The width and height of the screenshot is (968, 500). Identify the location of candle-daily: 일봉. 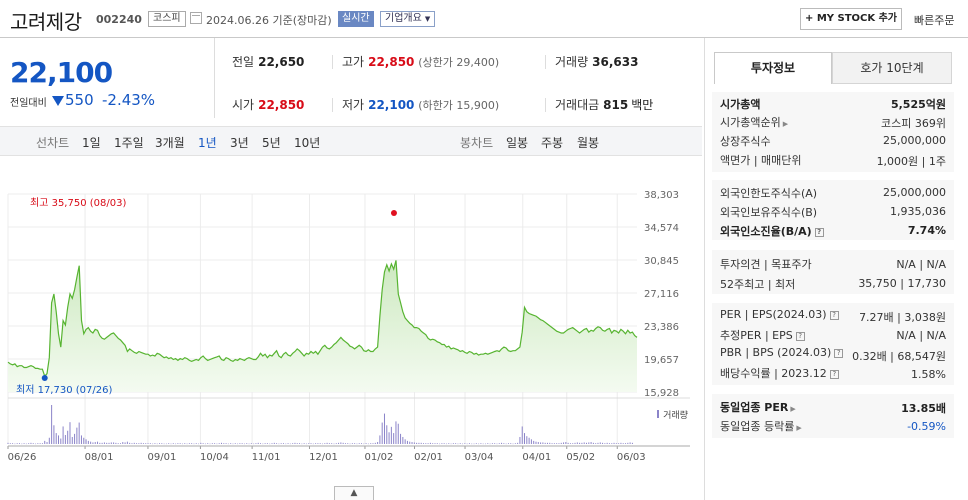
(517, 142).